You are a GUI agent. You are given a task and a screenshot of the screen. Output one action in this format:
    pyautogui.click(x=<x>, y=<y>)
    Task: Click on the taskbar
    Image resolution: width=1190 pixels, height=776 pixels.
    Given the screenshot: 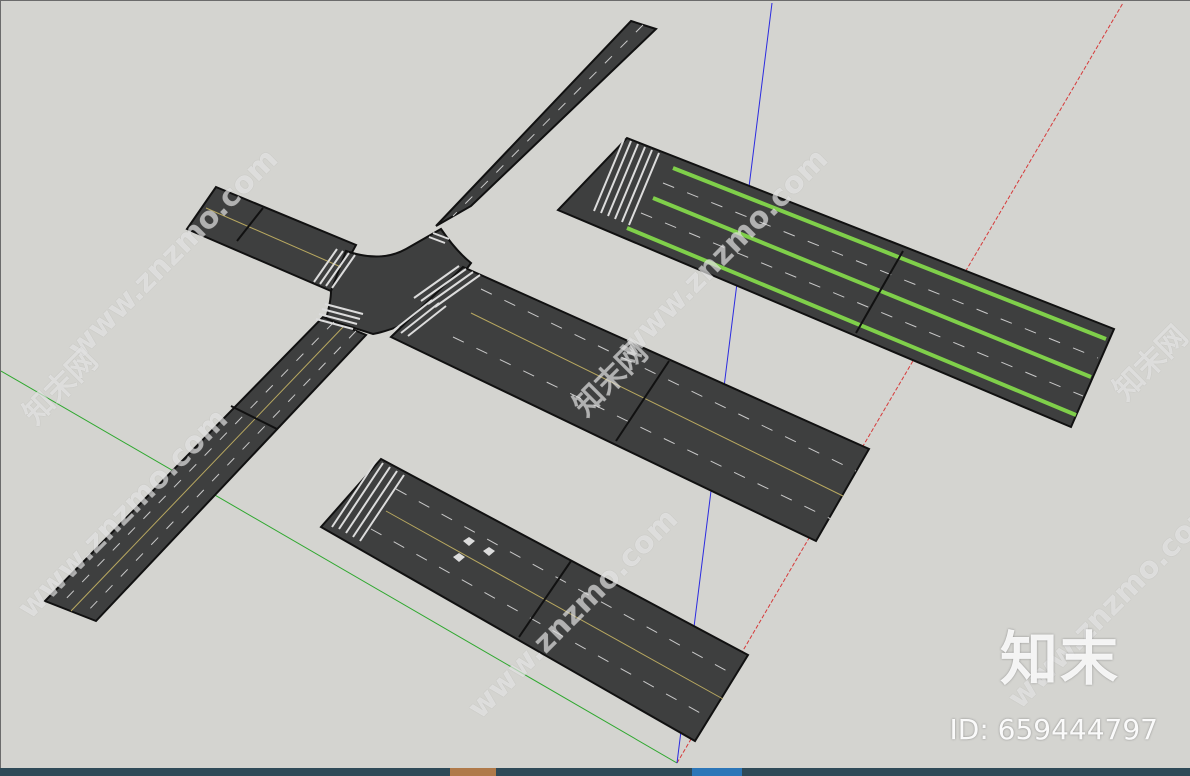 What is the action you would take?
    pyautogui.click(x=595, y=772)
    